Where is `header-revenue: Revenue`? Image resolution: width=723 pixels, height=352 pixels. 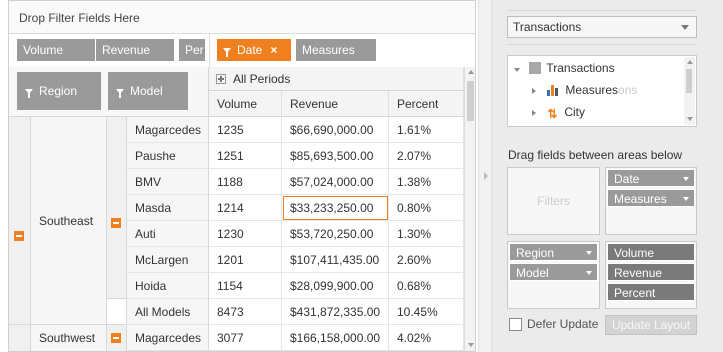 header-revenue: Revenue is located at coordinates (335, 104).